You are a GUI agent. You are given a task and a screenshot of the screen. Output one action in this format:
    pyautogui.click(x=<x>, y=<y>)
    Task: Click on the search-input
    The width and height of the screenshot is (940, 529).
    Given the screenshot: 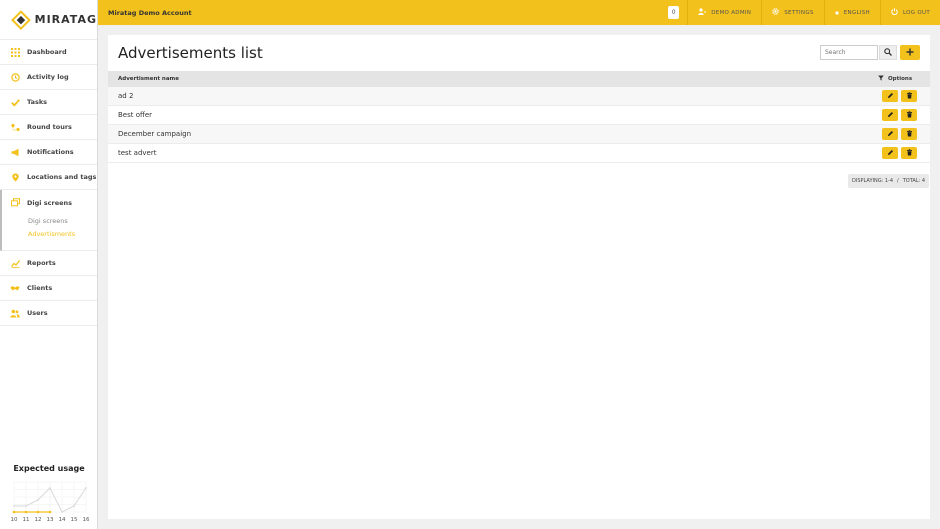 What is the action you would take?
    pyautogui.click(x=849, y=52)
    